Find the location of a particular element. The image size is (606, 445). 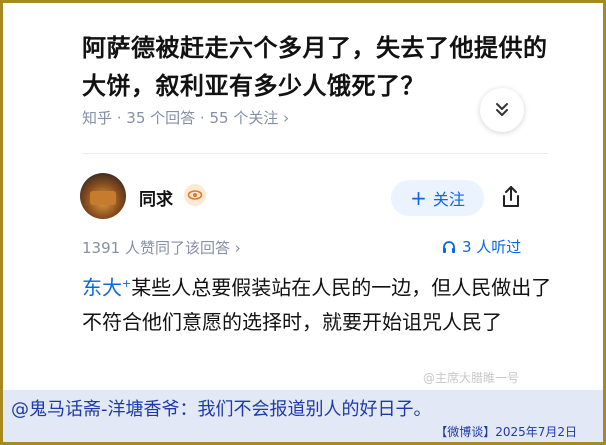

caption-text: @鬼马话斋-洋塘香爷：我们不会报道别人的好日子。 is located at coordinates (221, 409).